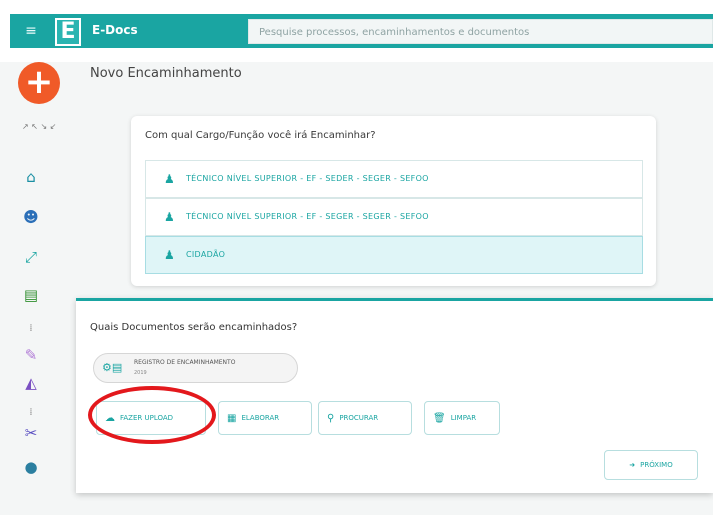 The width and height of the screenshot is (713, 515). I want to click on tools-icon: ✂, so click(31, 433).